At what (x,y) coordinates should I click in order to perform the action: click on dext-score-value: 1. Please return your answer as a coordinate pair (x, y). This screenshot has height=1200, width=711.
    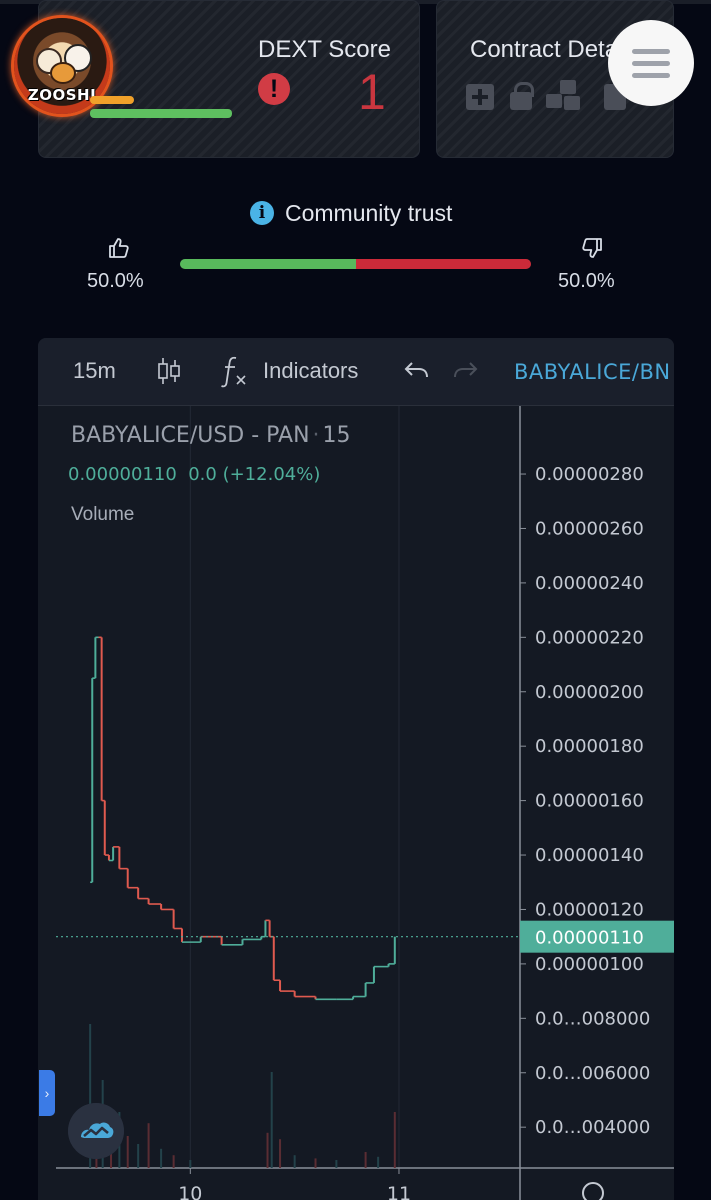
    Looking at the image, I should click on (372, 92).